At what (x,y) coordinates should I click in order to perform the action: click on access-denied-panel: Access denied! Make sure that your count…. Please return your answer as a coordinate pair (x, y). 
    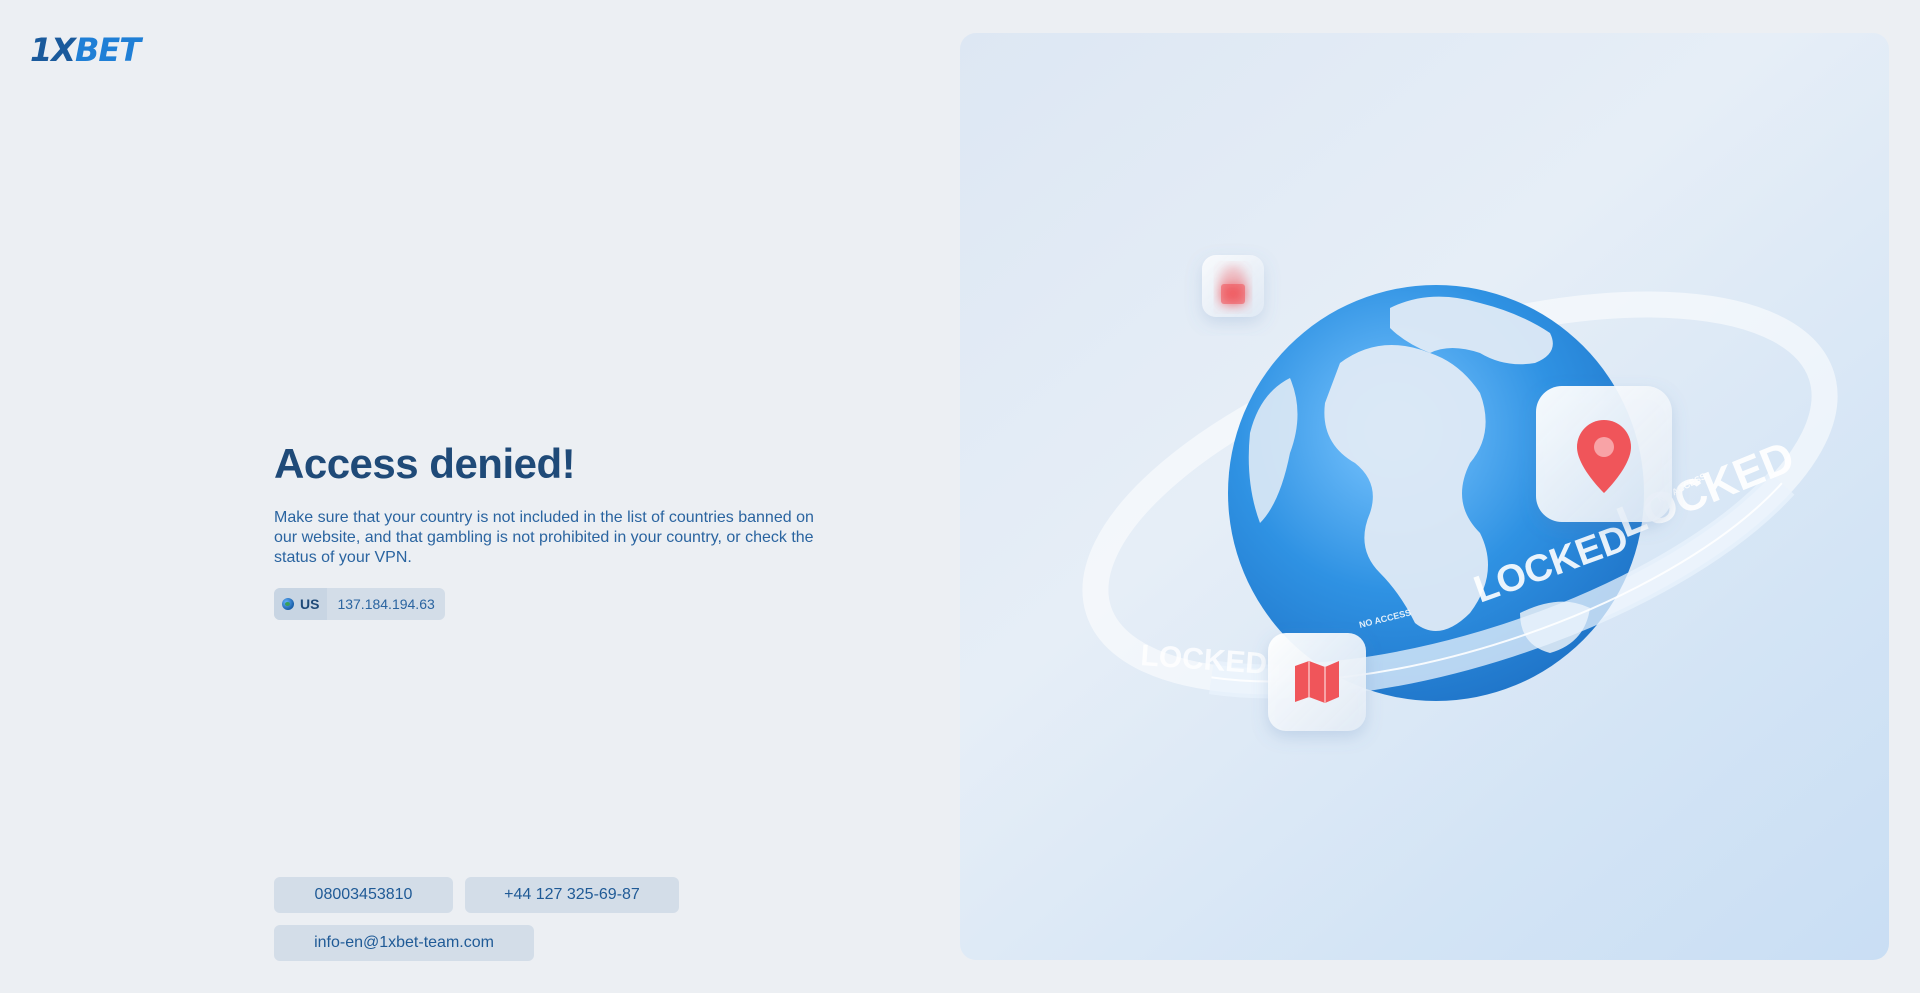
    Looking at the image, I should click on (554, 530).